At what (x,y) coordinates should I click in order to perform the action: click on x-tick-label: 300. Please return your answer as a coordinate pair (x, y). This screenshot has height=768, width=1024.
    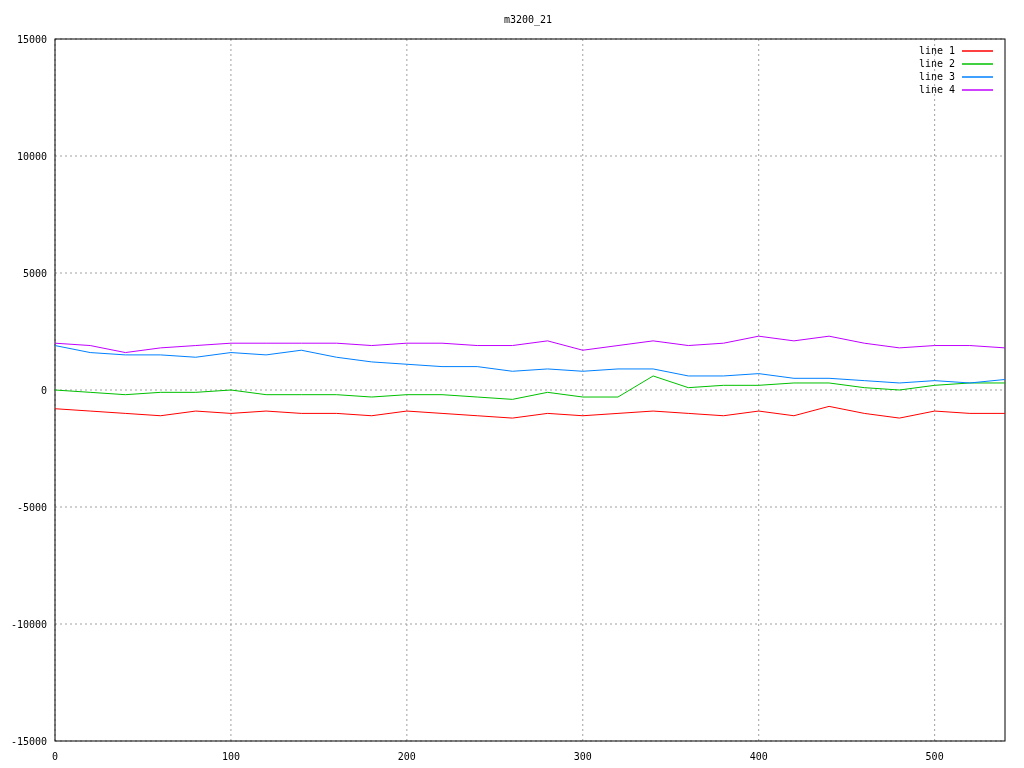
    Looking at the image, I should click on (582, 756).